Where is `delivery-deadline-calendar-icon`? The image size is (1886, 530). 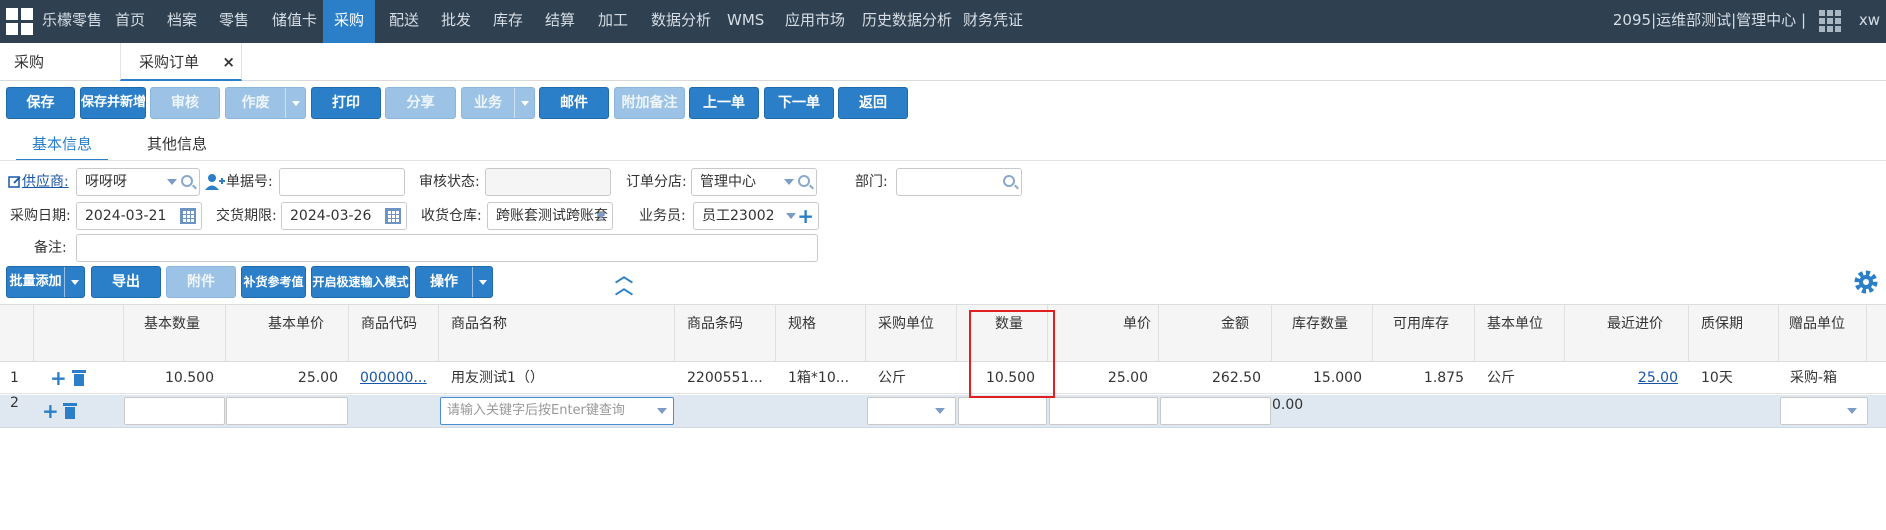
delivery-deadline-calendar-icon is located at coordinates (393, 216).